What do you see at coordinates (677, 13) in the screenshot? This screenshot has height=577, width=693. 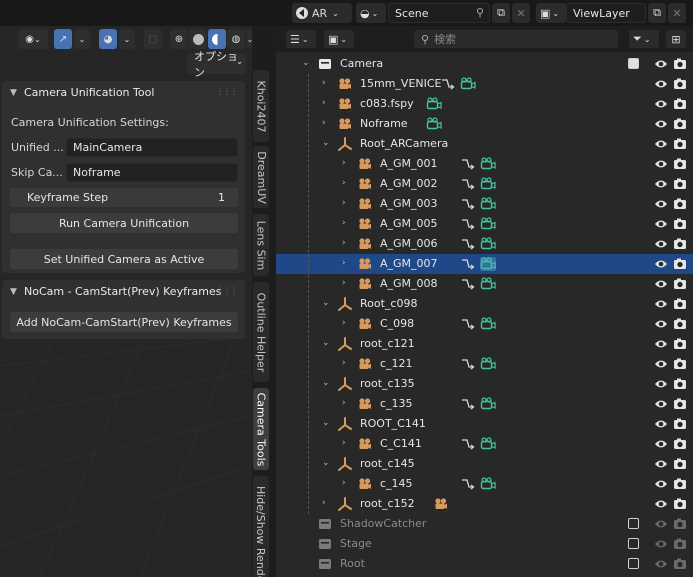 I see `delete-view-layer-button: ✕` at bounding box center [677, 13].